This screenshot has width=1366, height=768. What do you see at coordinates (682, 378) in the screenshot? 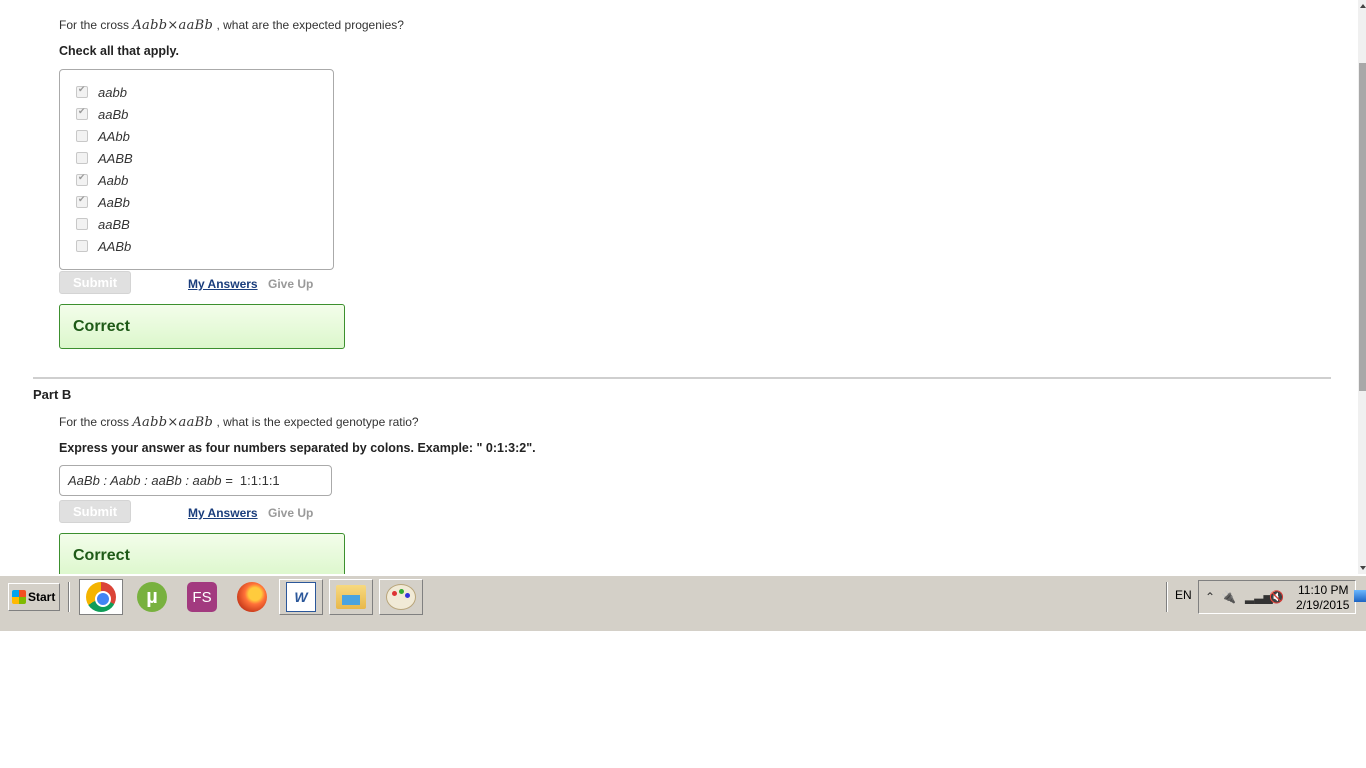
I see `part-divider` at bounding box center [682, 378].